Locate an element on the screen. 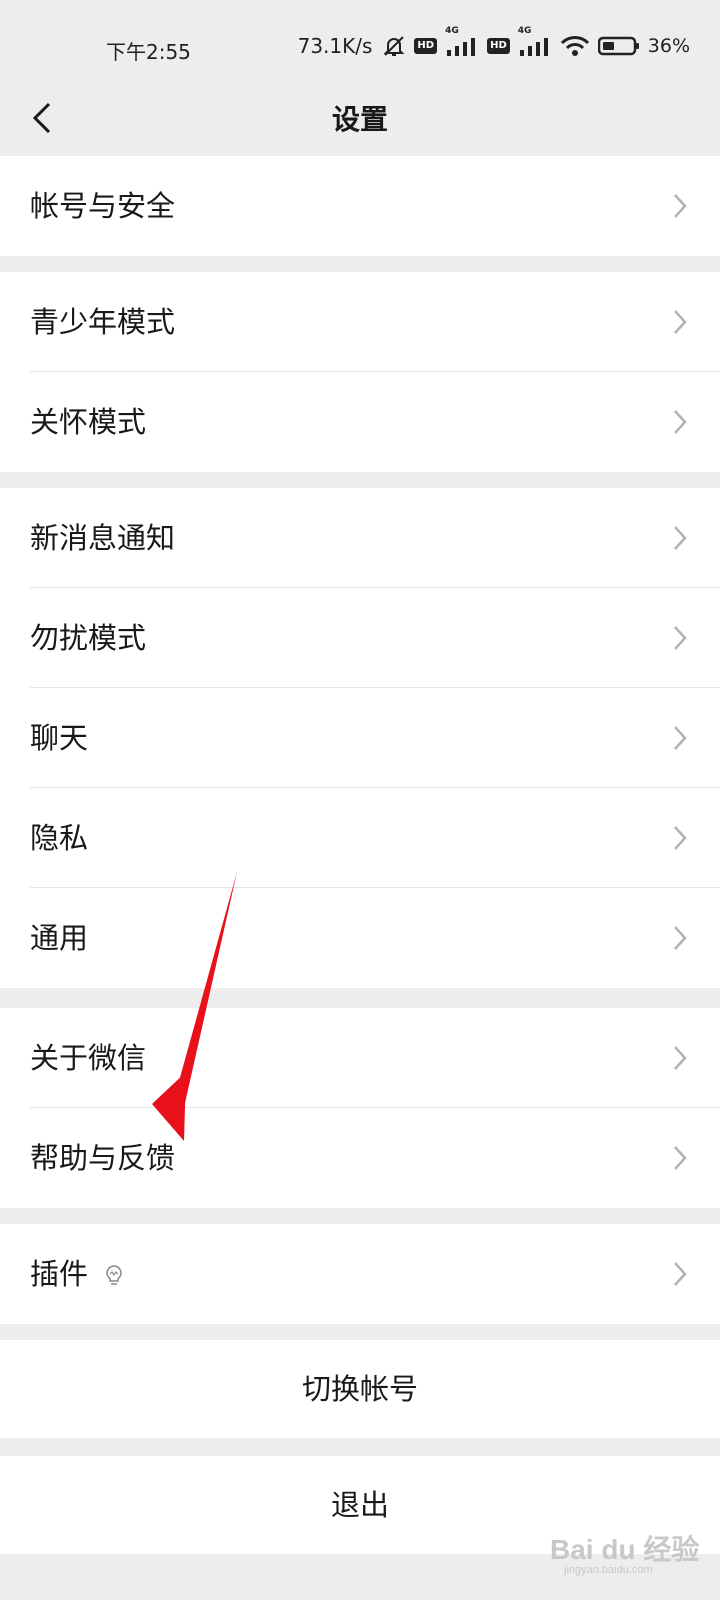  network-speed: 73.1K/s is located at coordinates (335, 46).